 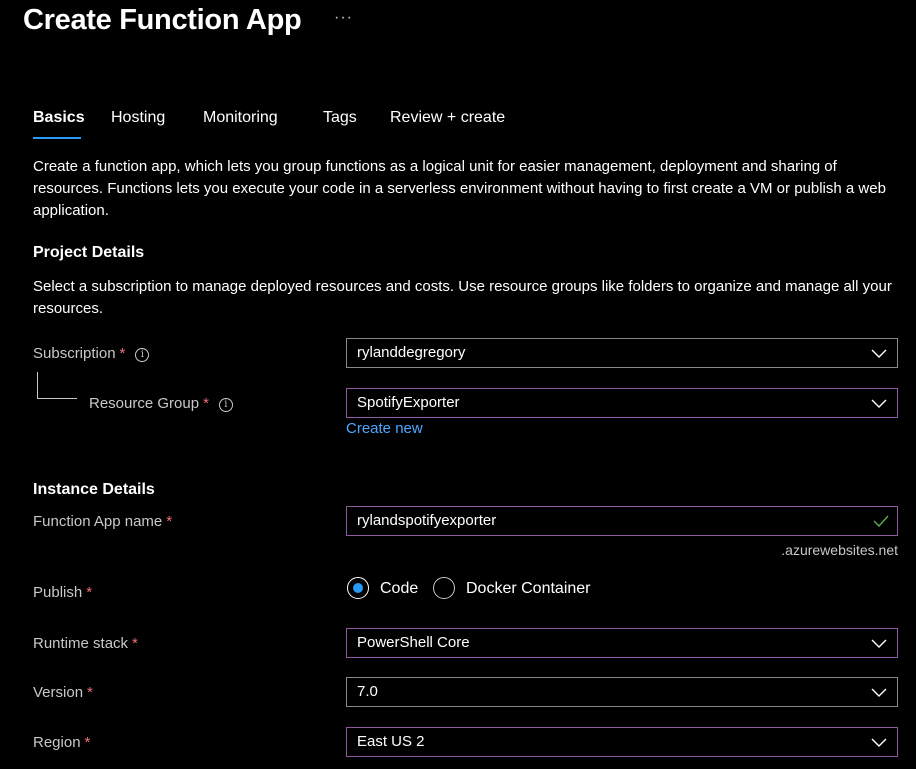 What do you see at coordinates (622, 403) in the screenshot?
I see `resource-group-dropdown: SpotifyExporter` at bounding box center [622, 403].